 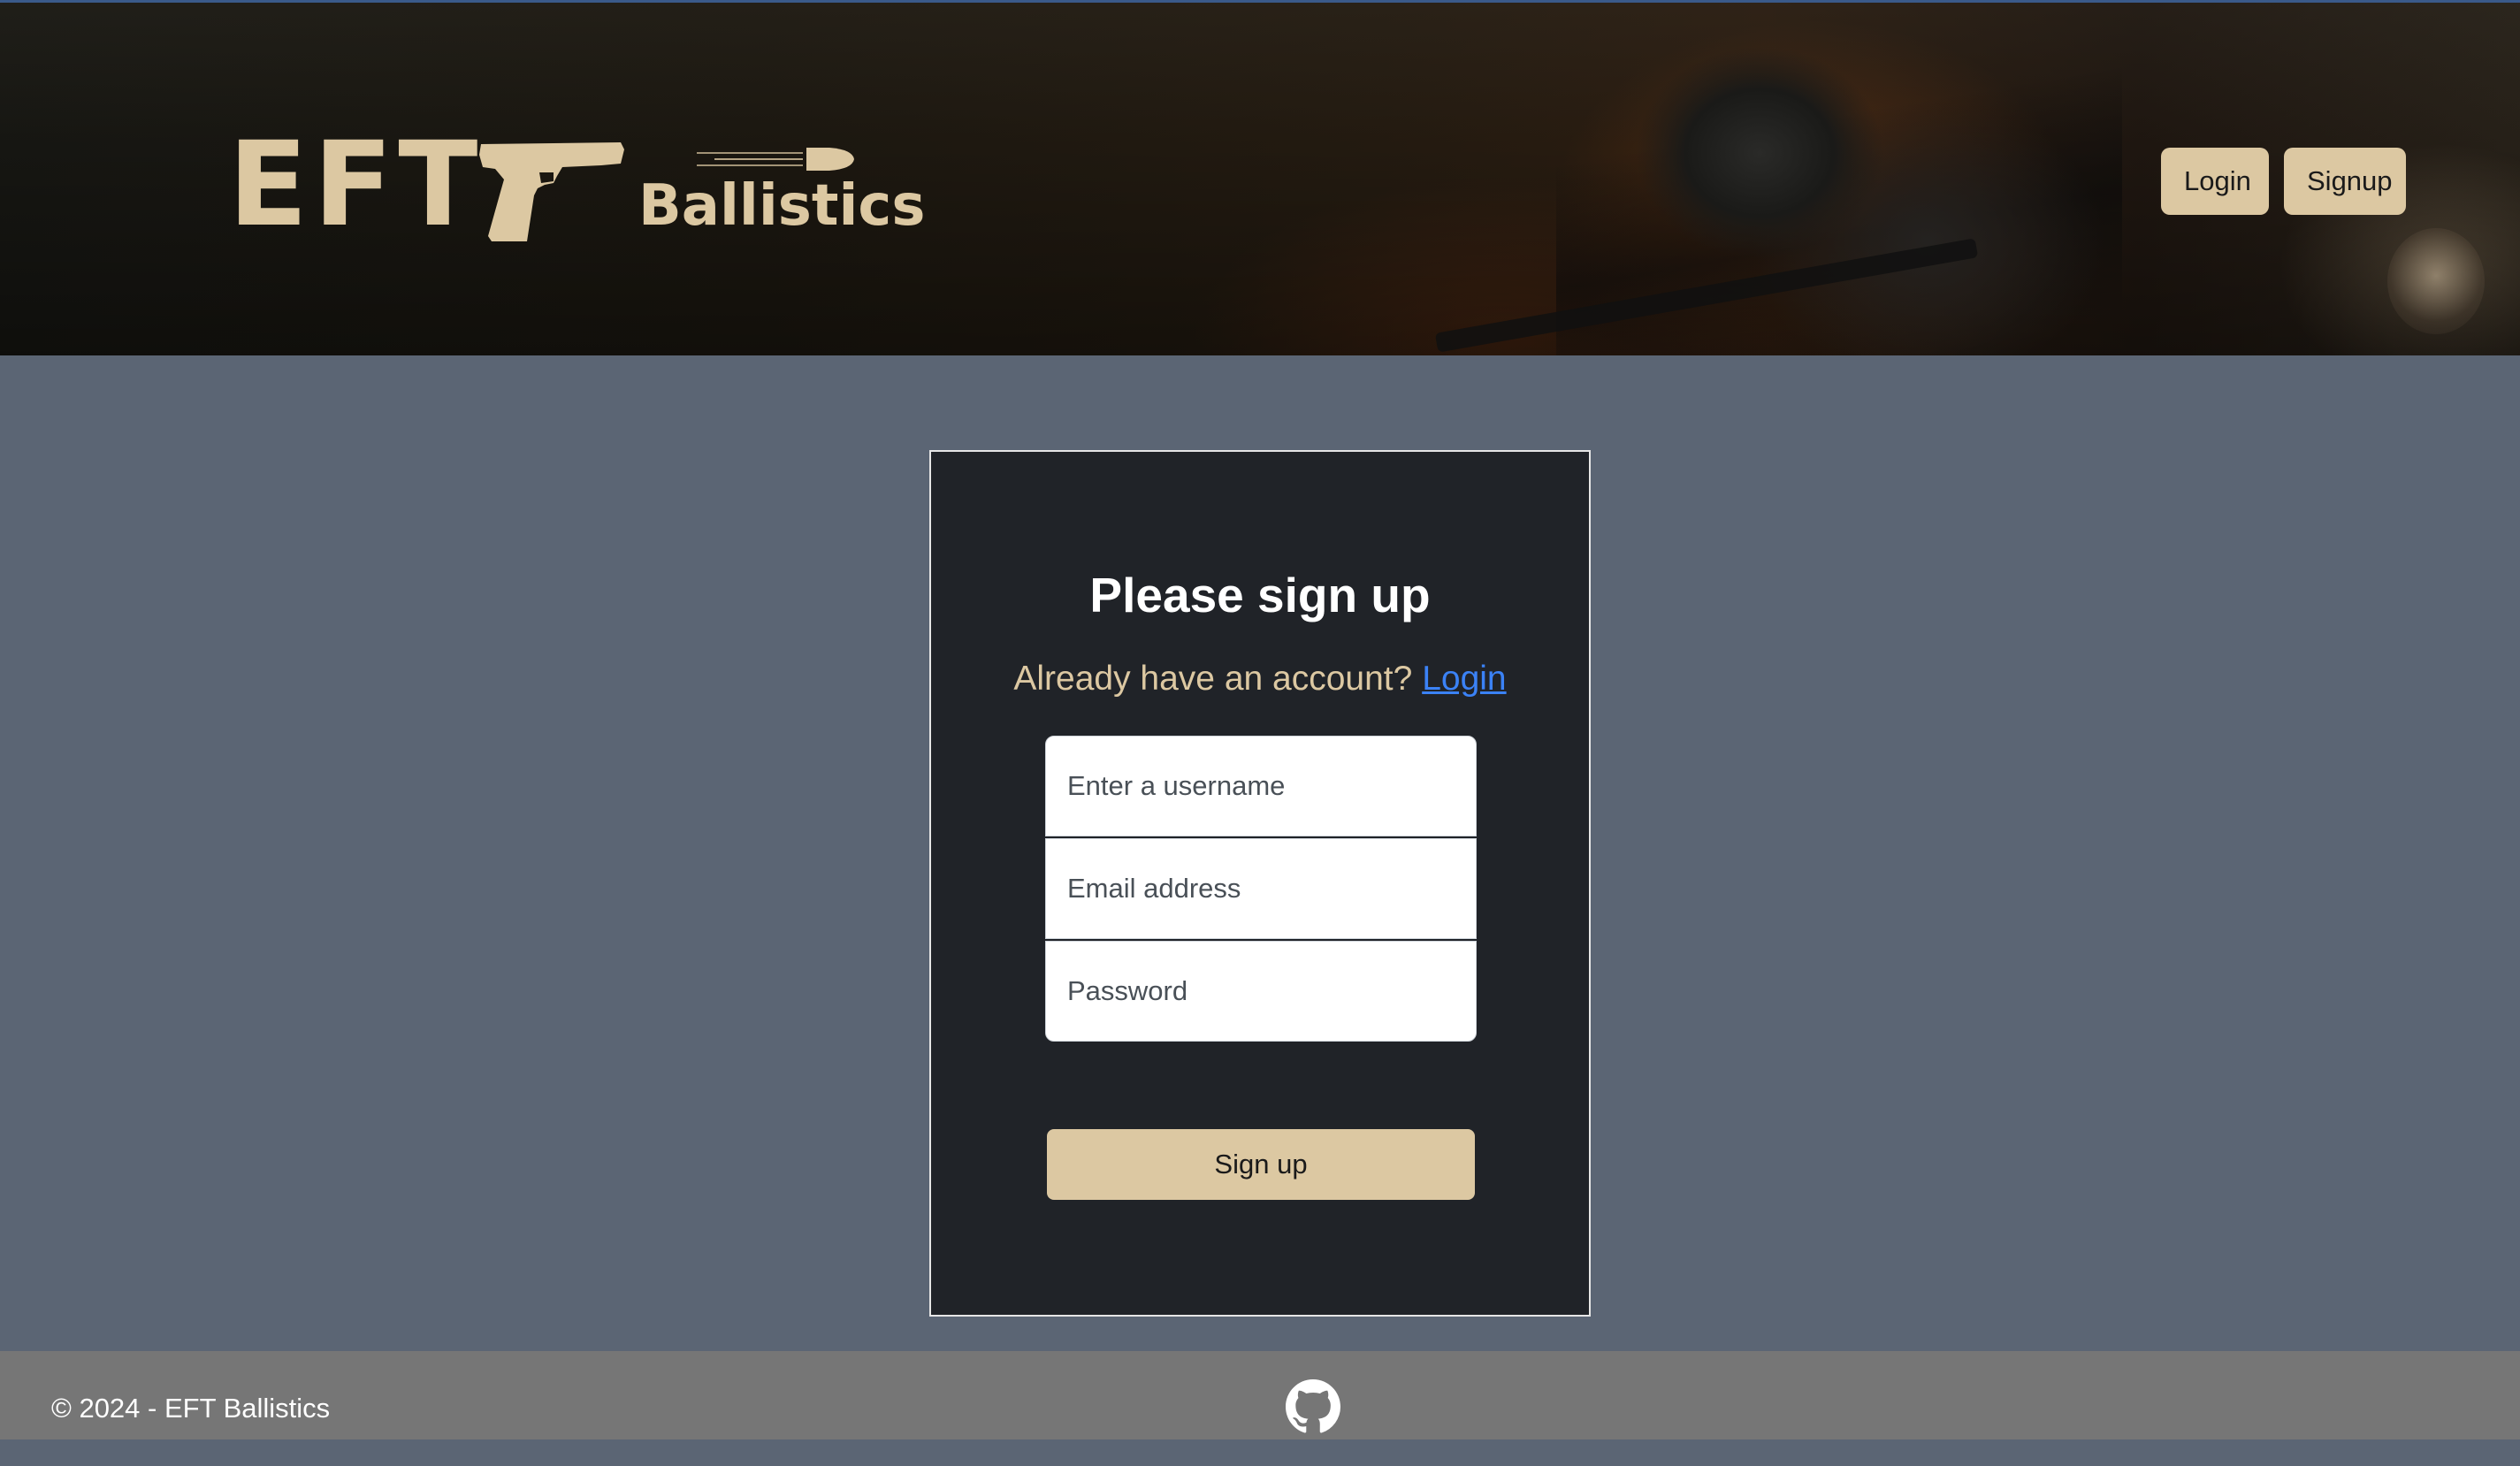 What do you see at coordinates (1260, 1395) in the screenshot?
I see `footer: © 2024 - EFT Ballistics` at bounding box center [1260, 1395].